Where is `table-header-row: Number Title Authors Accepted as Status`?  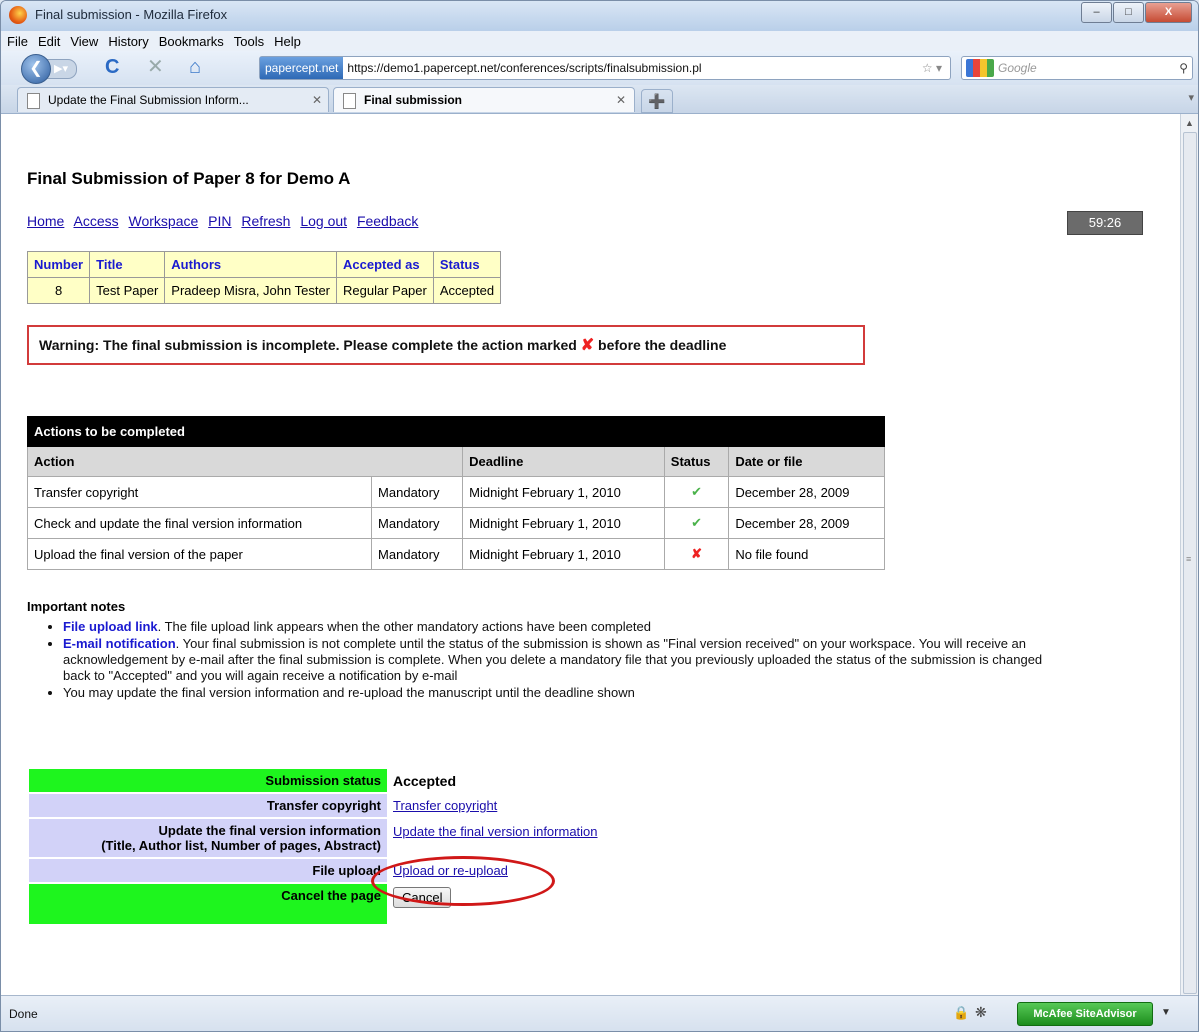 table-header-row: Number Title Authors Accepted as Status is located at coordinates (264, 264).